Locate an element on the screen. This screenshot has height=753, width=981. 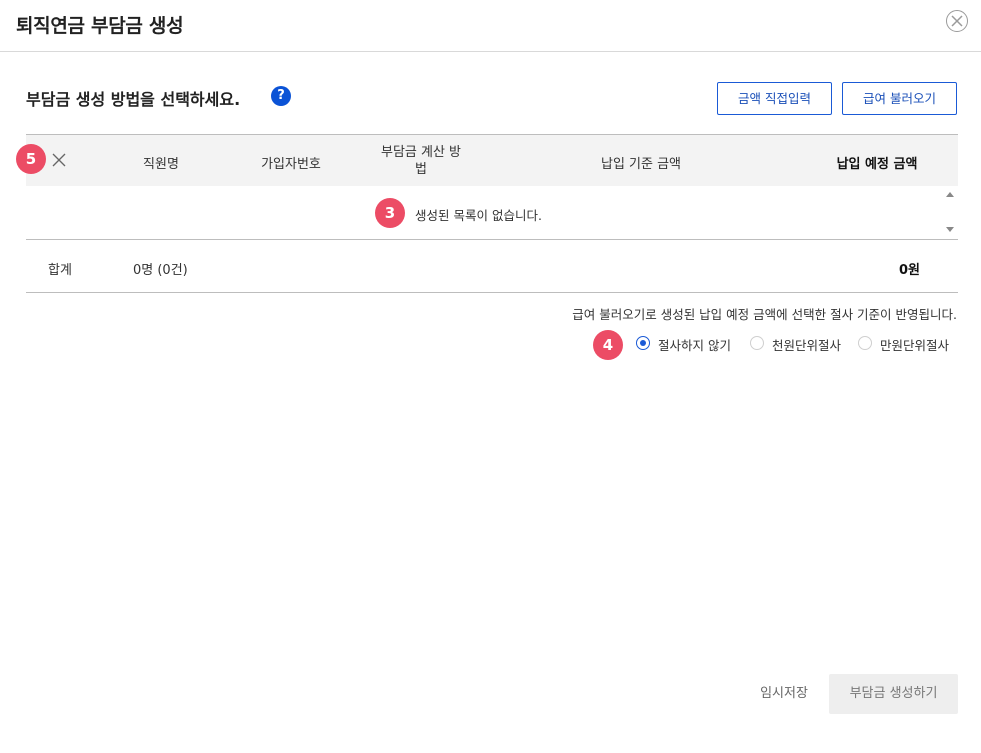
scroll-down-arrow-icon is located at coordinates (950, 229).